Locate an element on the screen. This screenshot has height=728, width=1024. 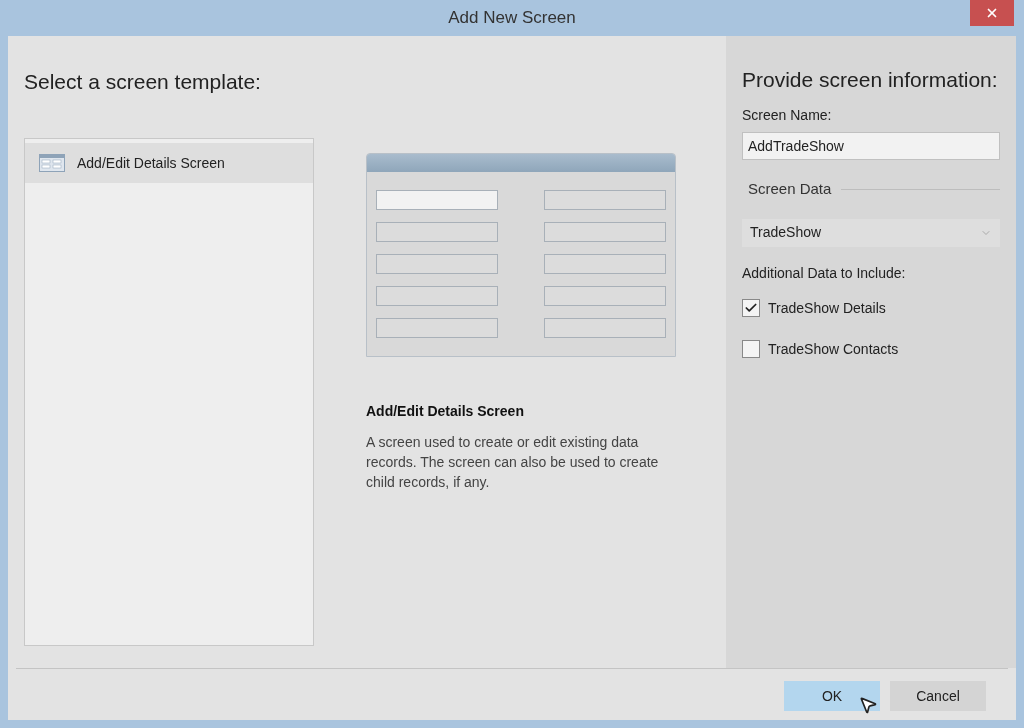
form-layout-icon is located at coordinates (52, 163).